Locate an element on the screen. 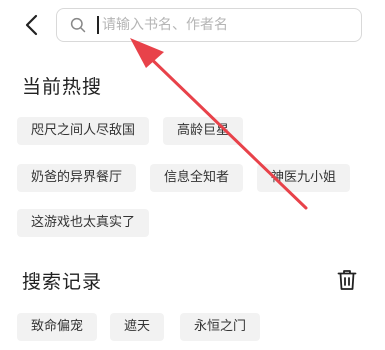 The height and width of the screenshot is (350, 385). back-button is located at coordinates (31, 25).